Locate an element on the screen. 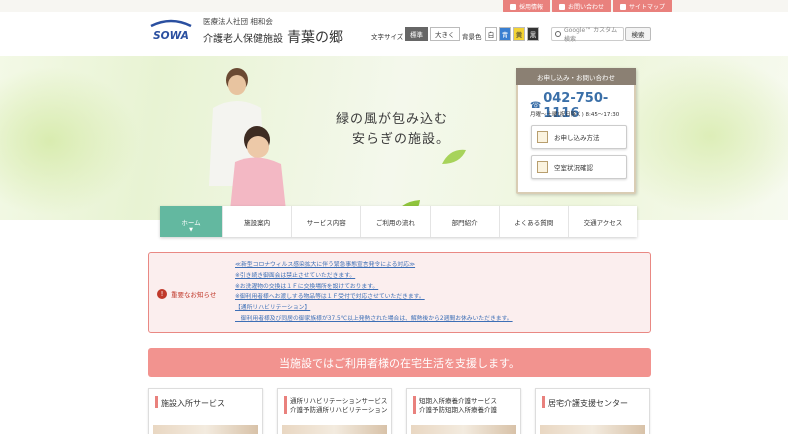 Image resolution: width=788 pixels, height=434 pixels. notice-heading: ! 重要なお知らせ is located at coordinates (186, 294).